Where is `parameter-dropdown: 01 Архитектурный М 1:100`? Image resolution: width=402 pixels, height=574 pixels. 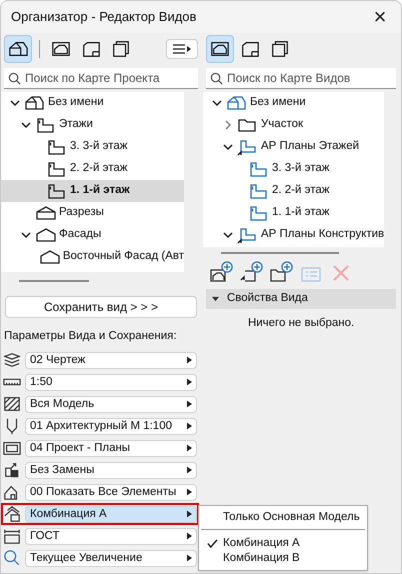 parameter-dropdown: 01 Архитектурный М 1:100 is located at coordinates (111, 426).